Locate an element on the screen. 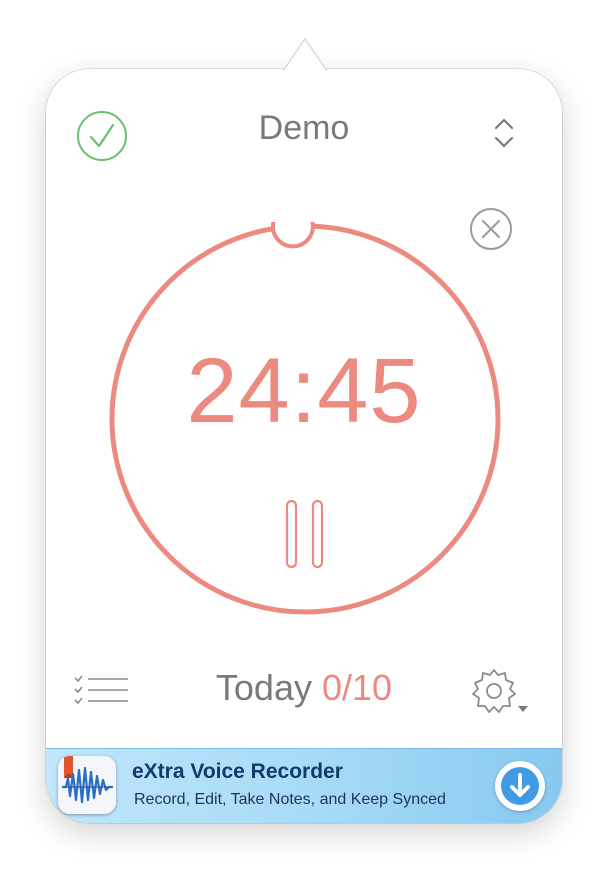 The image size is (608, 878). voice-recorder-app-icon is located at coordinates (87, 785).